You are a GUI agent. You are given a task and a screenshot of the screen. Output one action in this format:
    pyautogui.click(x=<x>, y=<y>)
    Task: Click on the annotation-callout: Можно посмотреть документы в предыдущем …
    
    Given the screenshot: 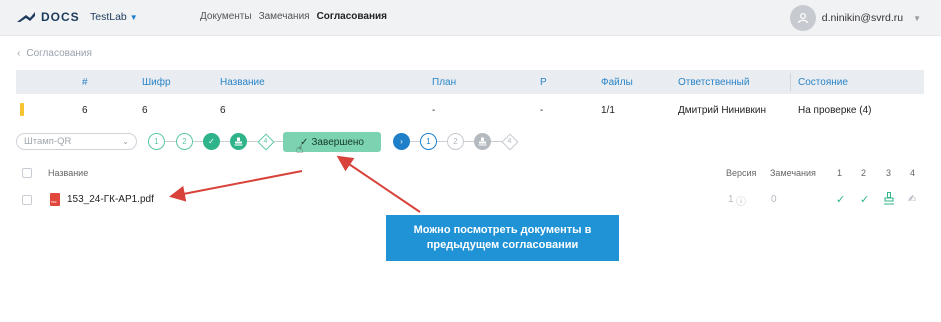 What is the action you would take?
    pyautogui.click(x=502, y=238)
    